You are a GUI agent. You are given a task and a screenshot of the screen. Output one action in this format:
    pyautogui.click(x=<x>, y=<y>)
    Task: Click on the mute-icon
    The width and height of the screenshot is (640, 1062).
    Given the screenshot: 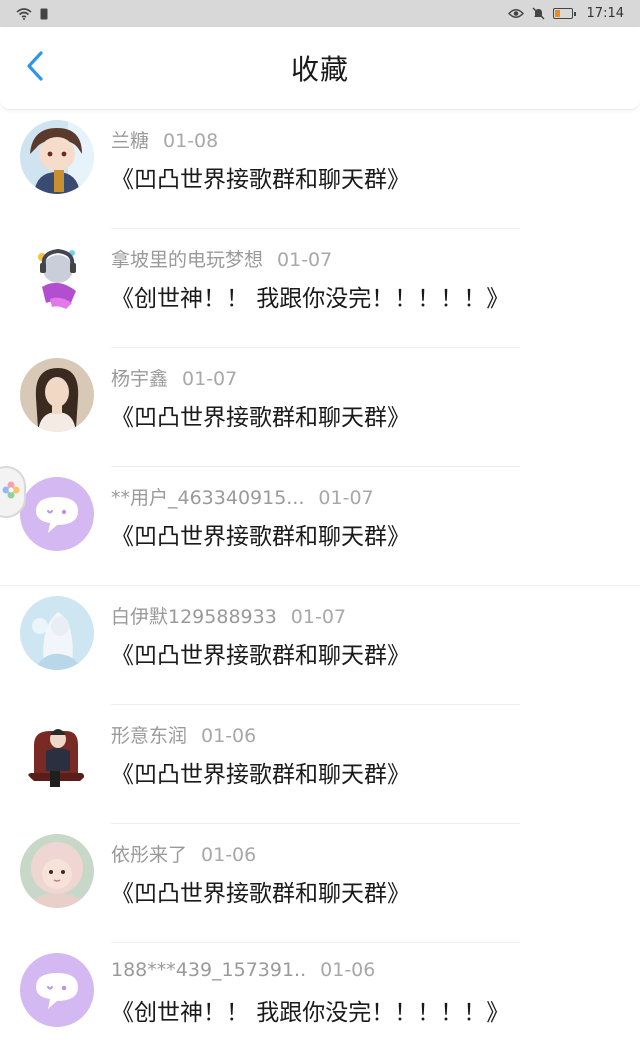 What is the action you would take?
    pyautogui.click(x=538, y=13)
    